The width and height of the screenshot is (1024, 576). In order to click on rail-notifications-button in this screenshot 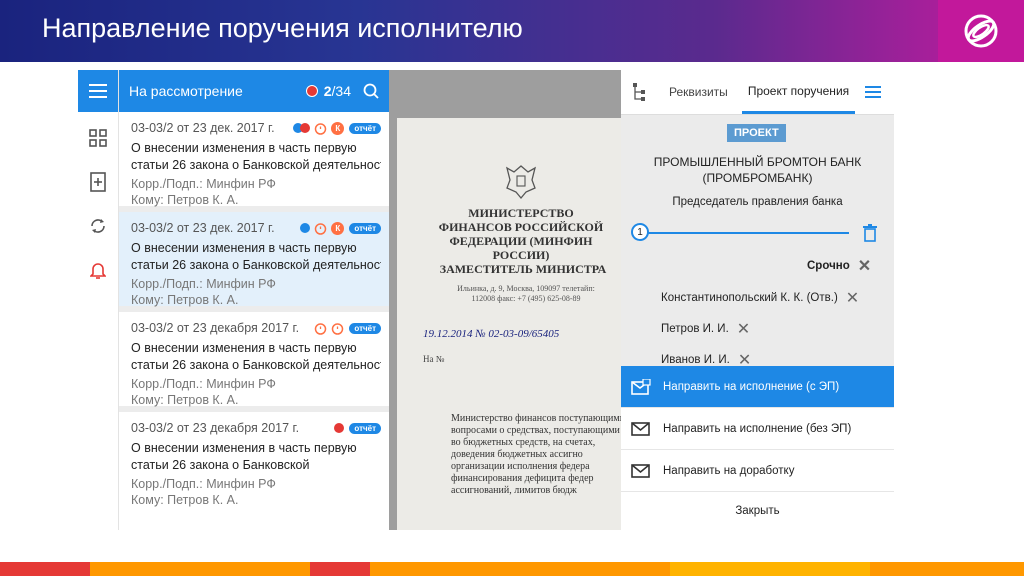, I will do `click(98, 270)`.